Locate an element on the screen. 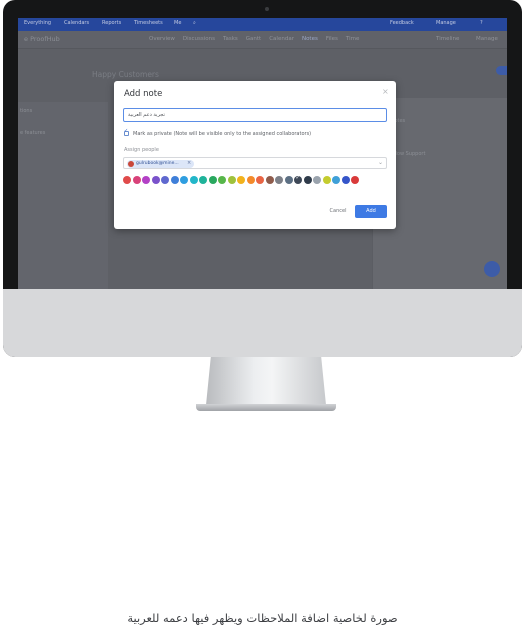 This screenshot has height=625, width=525. tab-notes: Notes is located at coordinates (310, 39).